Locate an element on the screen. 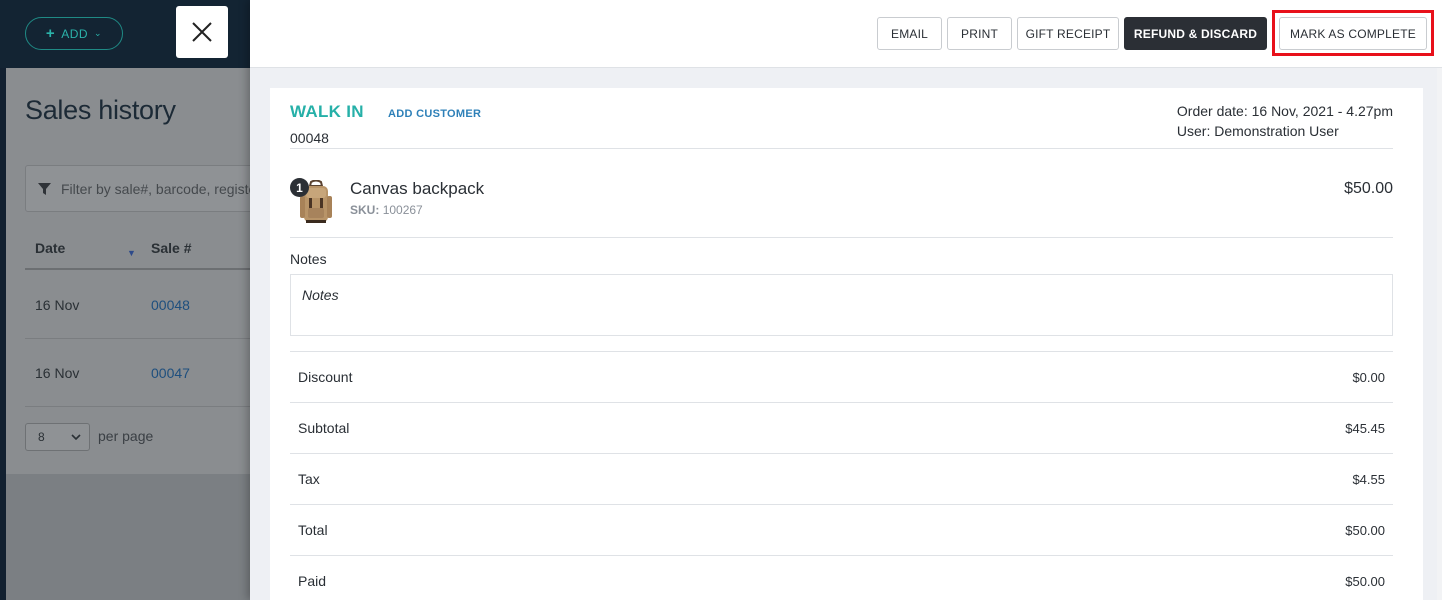 Image resolution: width=1442 pixels, height=600 pixels. per-page-label: per page is located at coordinates (126, 436).